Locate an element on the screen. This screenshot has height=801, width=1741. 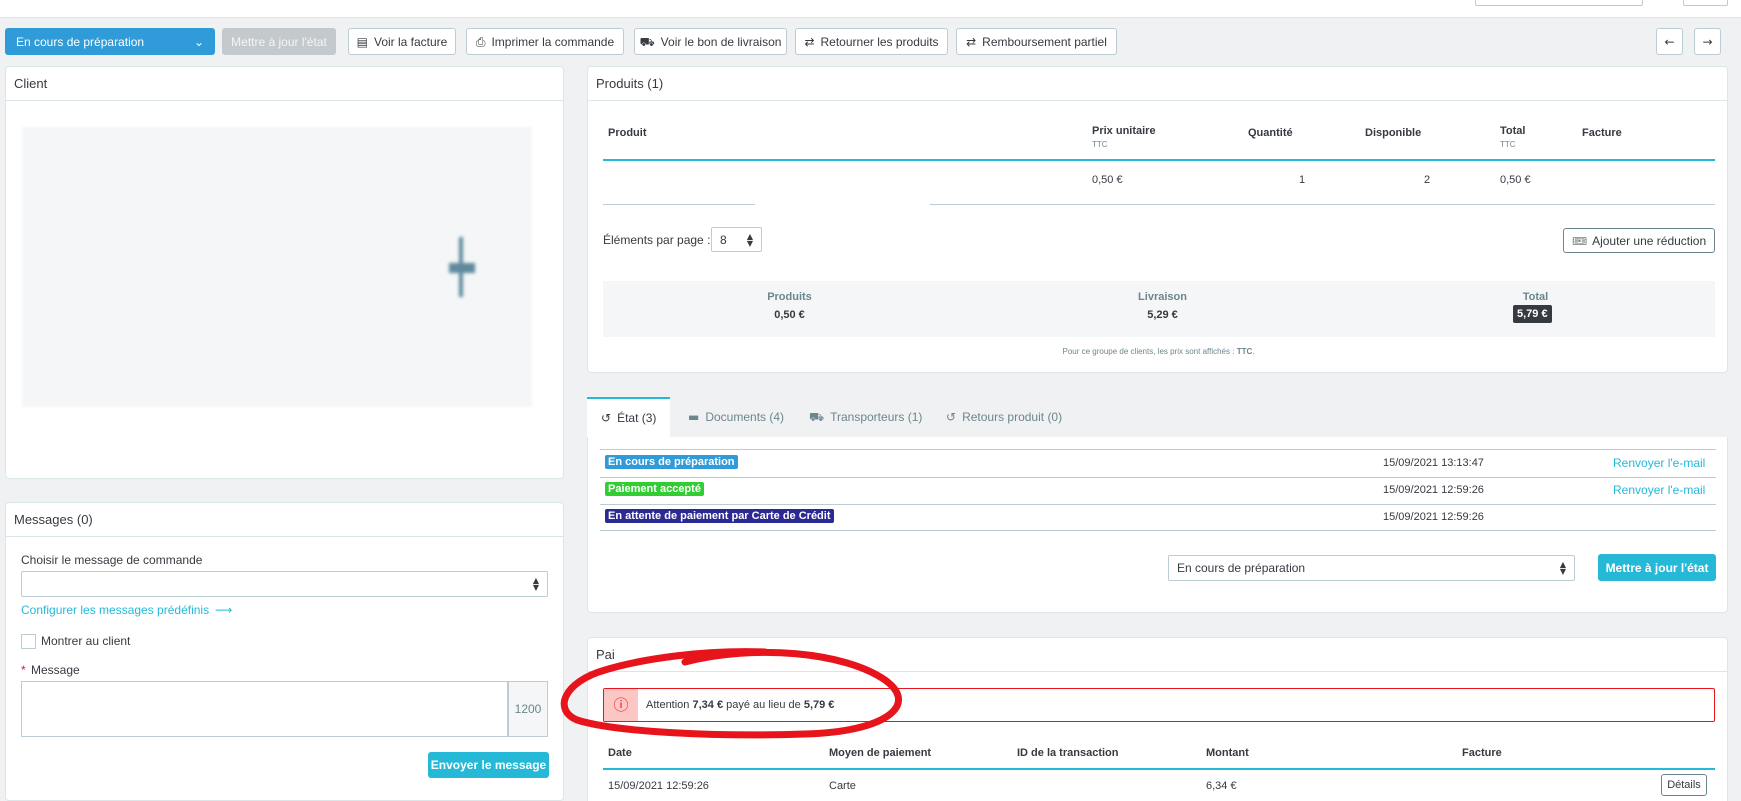
col-available: Disponible is located at coordinates (1393, 133).